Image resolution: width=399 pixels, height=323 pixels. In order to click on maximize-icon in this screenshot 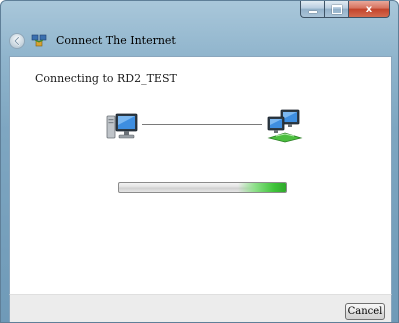, I will do `click(336, 9)`.